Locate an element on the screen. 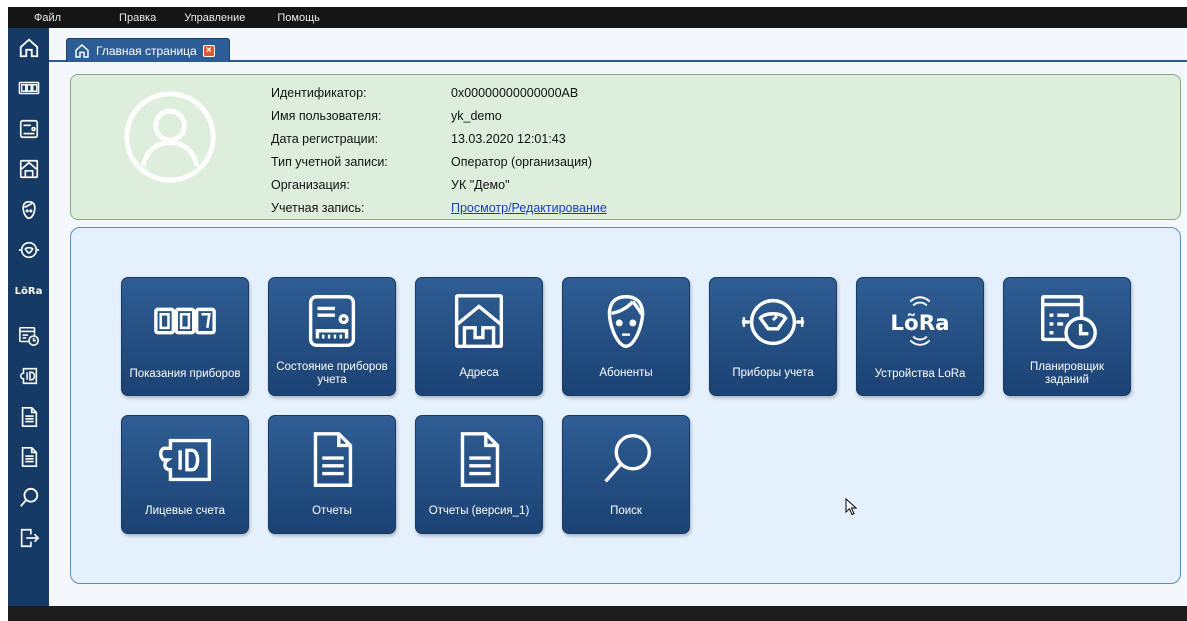 The height and width of the screenshot is (621, 1187). profile-label: Учетная запись: is located at coordinates (318, 208).